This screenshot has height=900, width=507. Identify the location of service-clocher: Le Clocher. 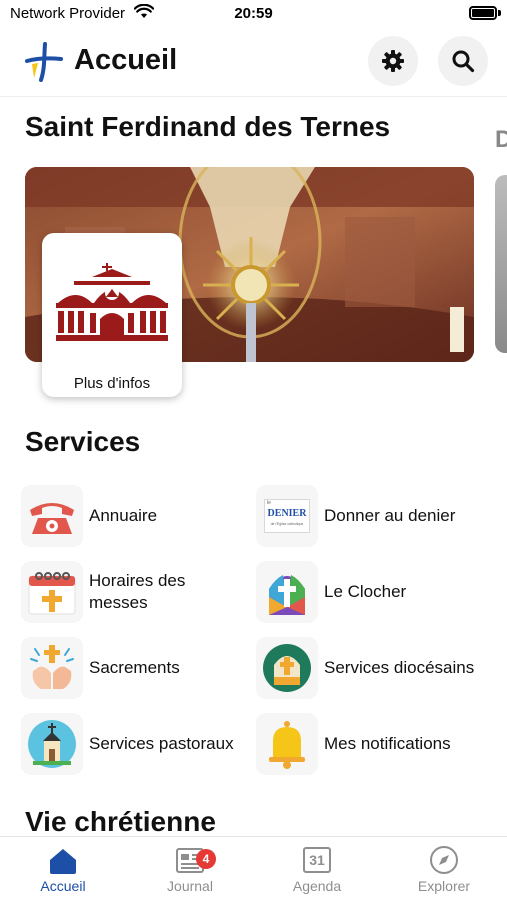
(368, 592).